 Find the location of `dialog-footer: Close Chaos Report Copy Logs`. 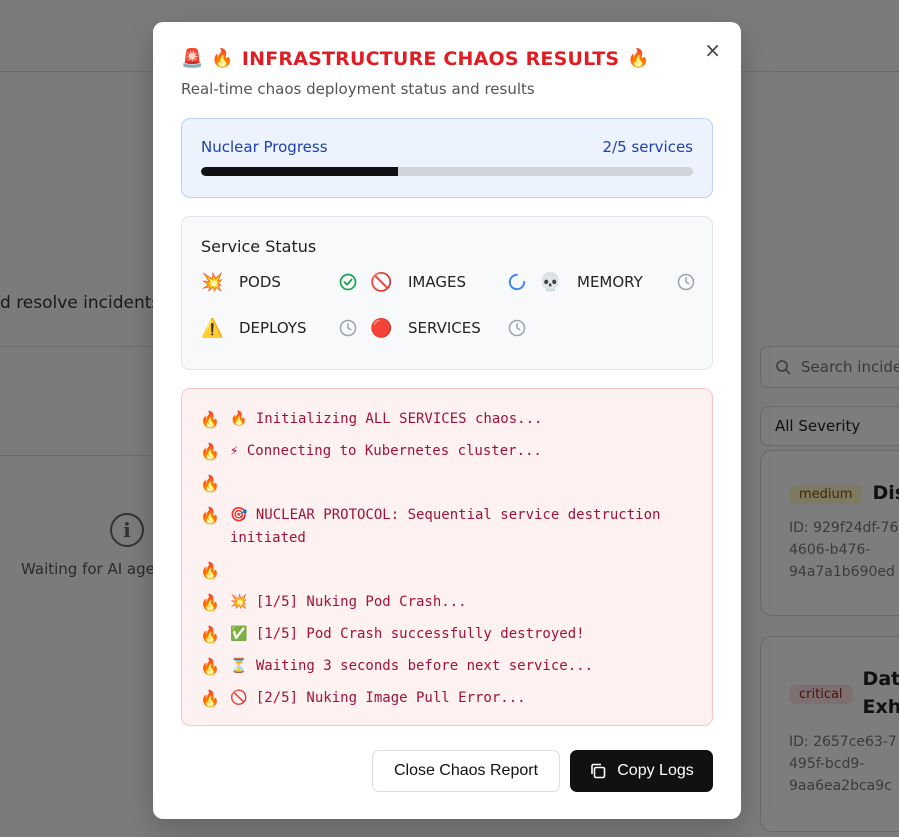

dialog-footer: Close Chaos Report Copy Logs is located at coordinates (542, 771).